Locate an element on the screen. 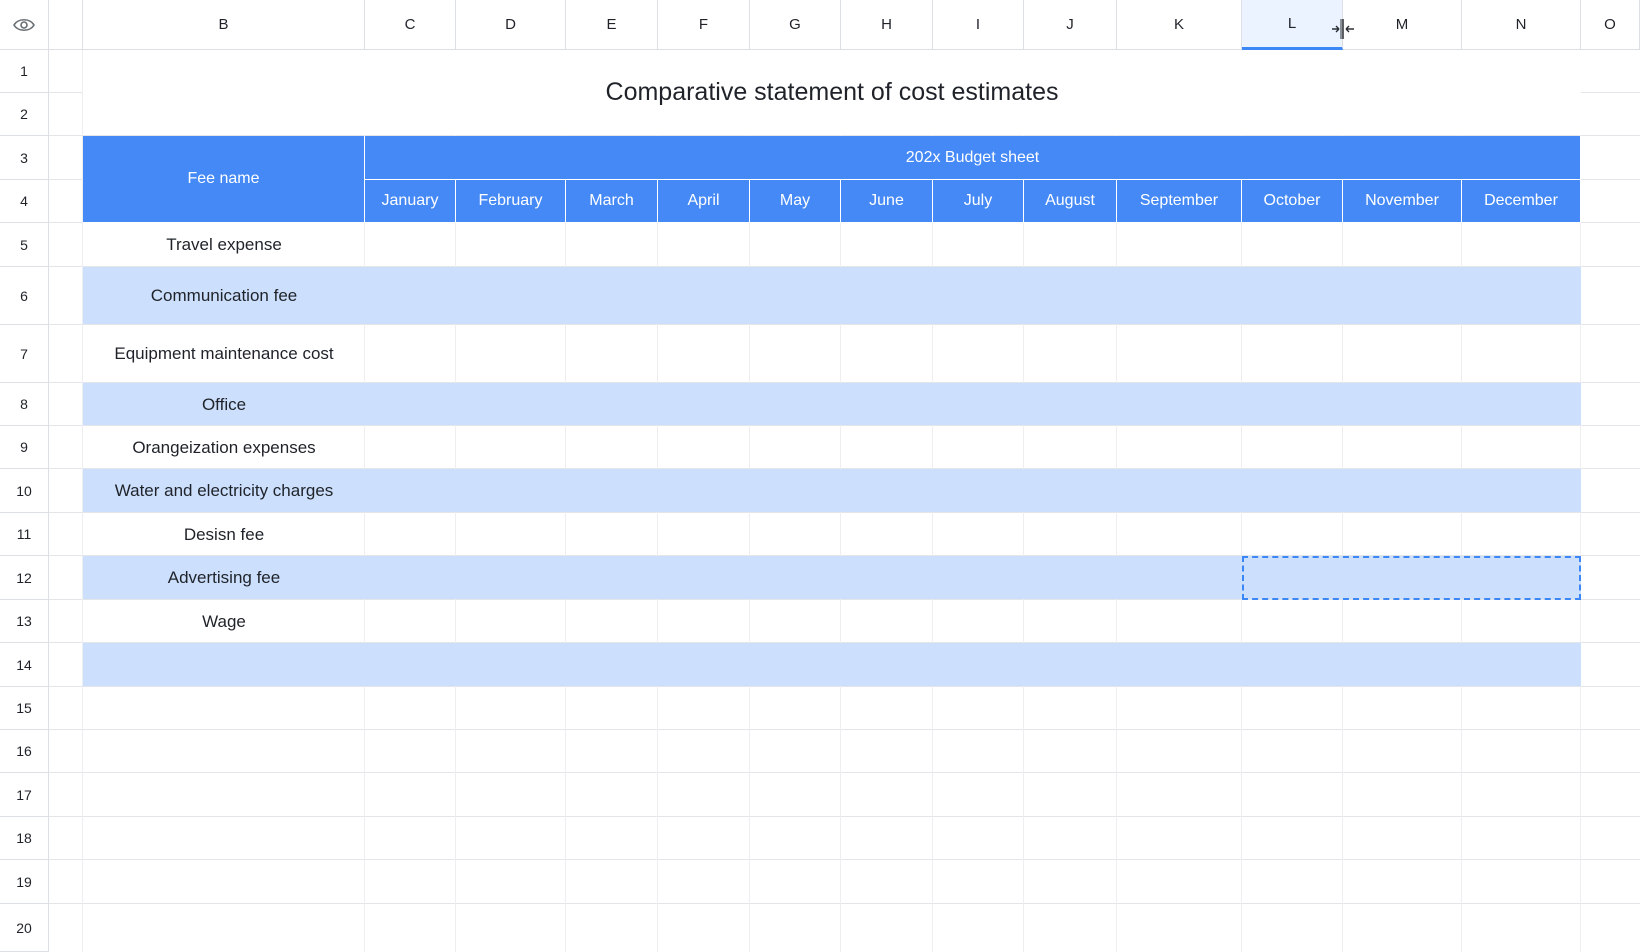  month-header-august: August is located at coordinates (1070, 201).